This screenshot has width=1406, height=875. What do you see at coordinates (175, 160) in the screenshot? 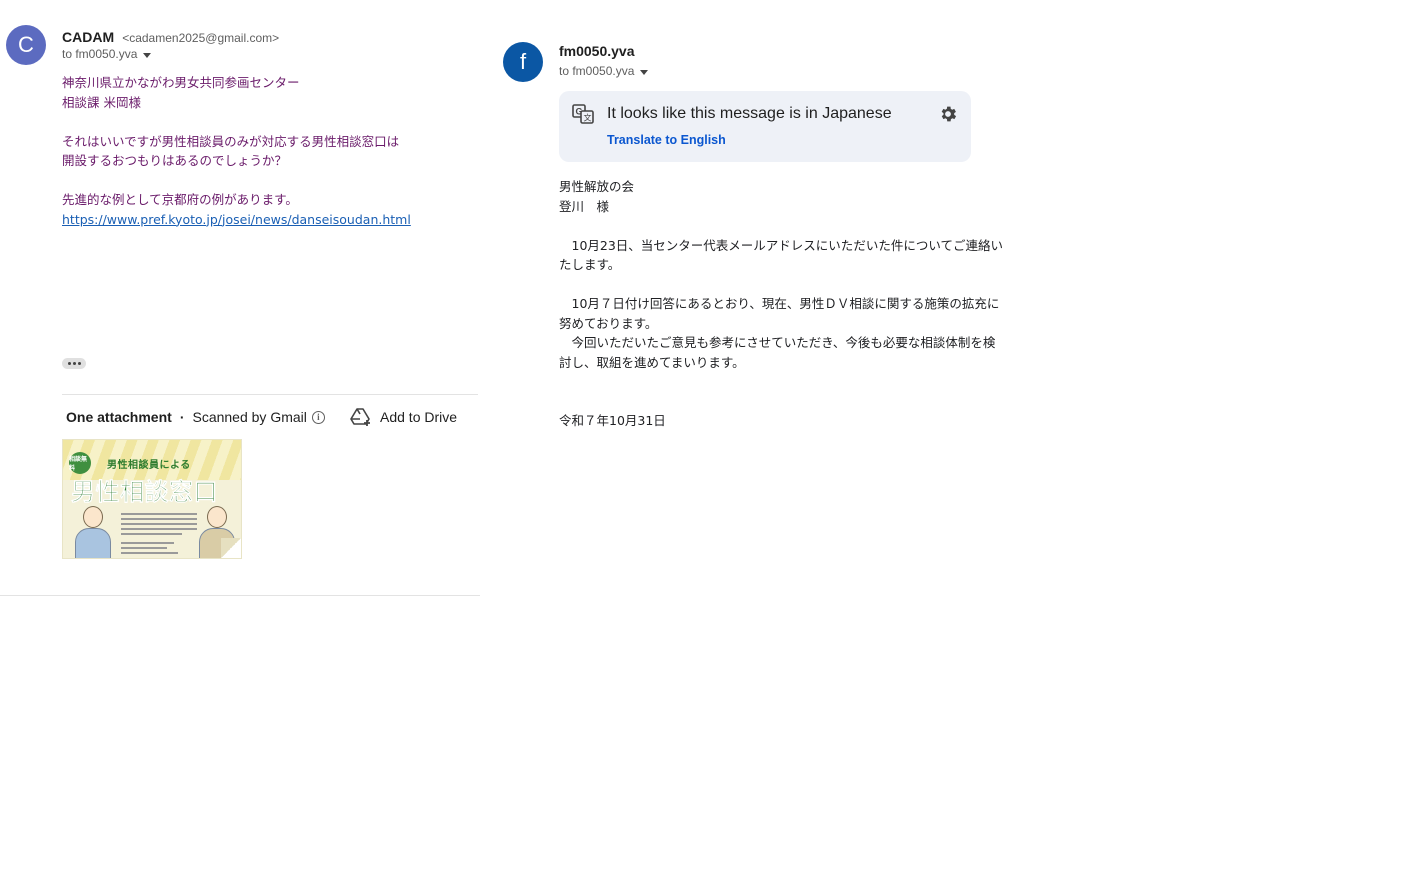
I see `body-line: 開設するおつもりはあるのでしょうか？` at bounding box center [175, 160].